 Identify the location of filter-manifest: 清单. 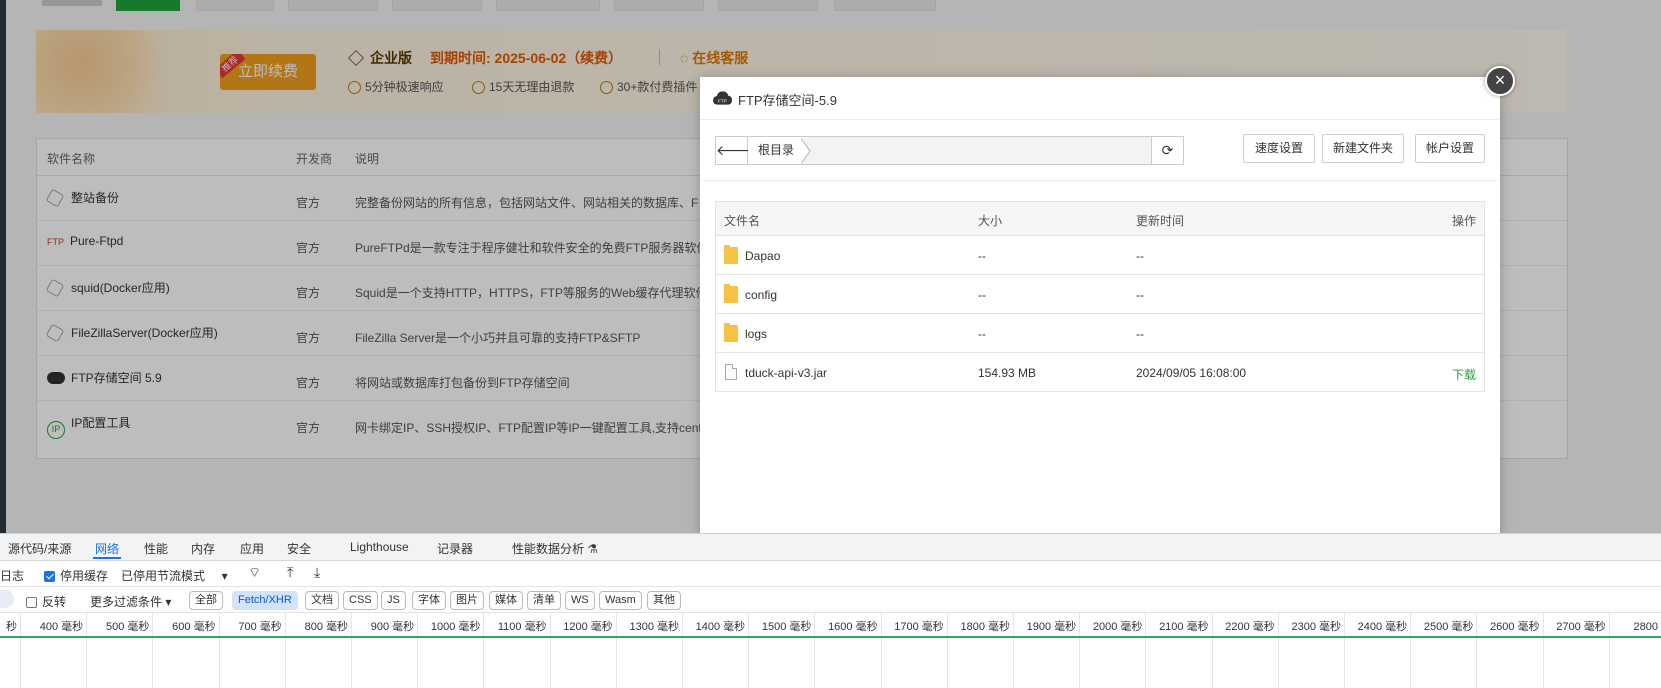
(544, 600).